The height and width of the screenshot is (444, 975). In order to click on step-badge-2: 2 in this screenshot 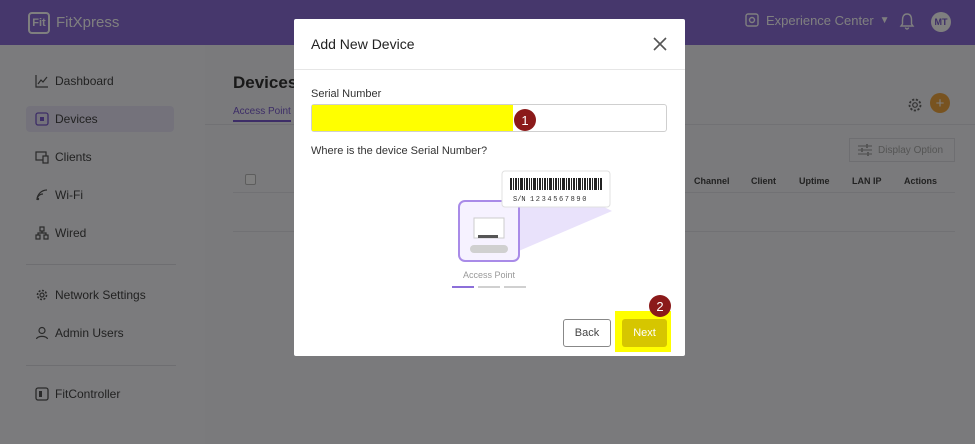, I will do `click(660, 306)`.